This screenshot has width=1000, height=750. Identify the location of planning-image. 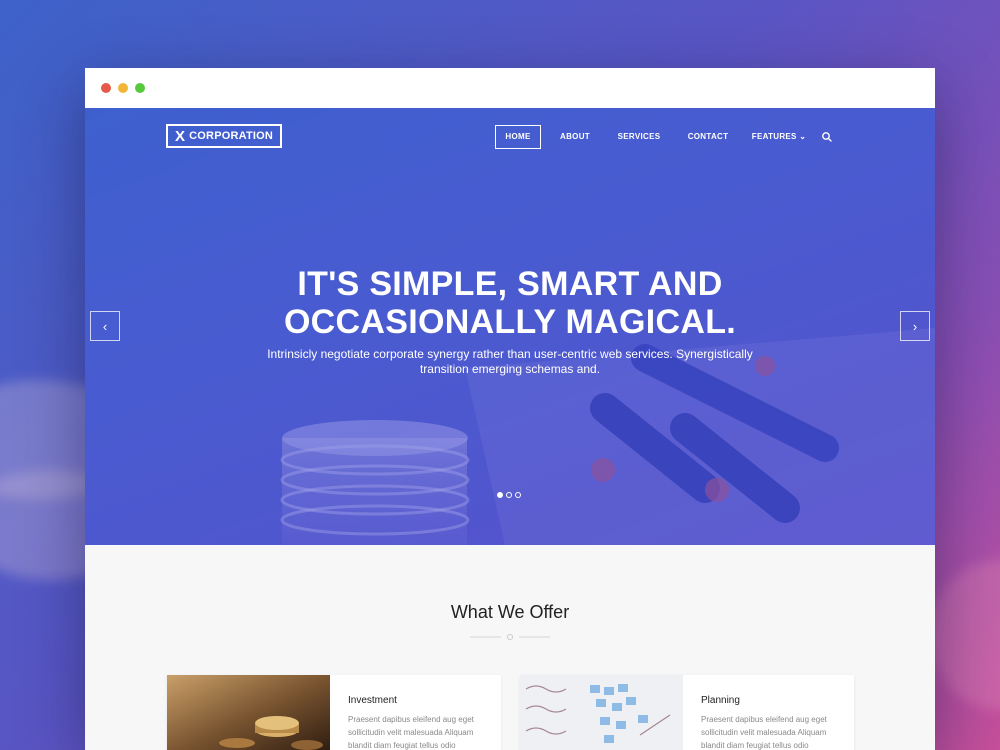
(601, 712).